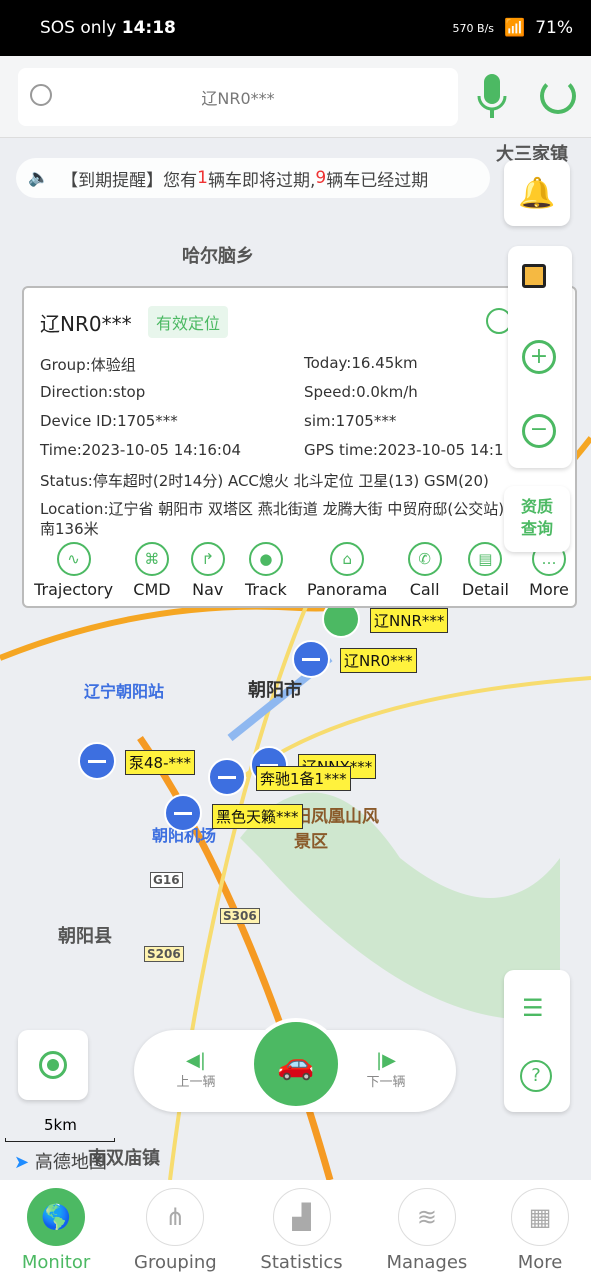 This screenshot has height=1280, width=591. Describe the element at coordinates (175, 1217) in the screenshot. I see `hierarchy-icon: ⋔` at that location.